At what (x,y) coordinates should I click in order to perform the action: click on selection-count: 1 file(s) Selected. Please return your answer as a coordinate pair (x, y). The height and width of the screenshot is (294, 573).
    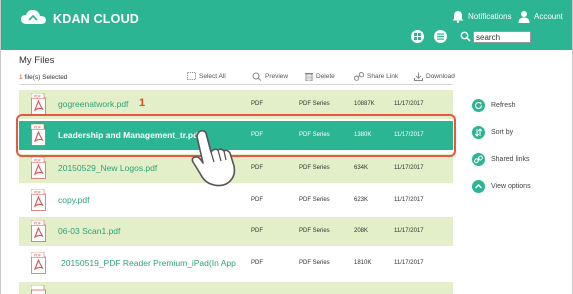
    Looking at the image, I should click on (43, 77).